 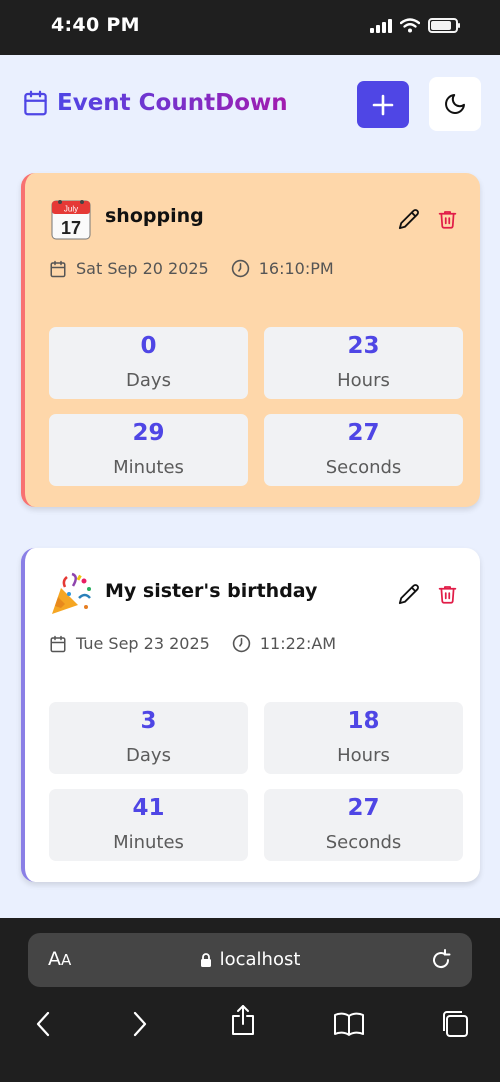 I want to click on status-icons, so click(x=415, y=25).